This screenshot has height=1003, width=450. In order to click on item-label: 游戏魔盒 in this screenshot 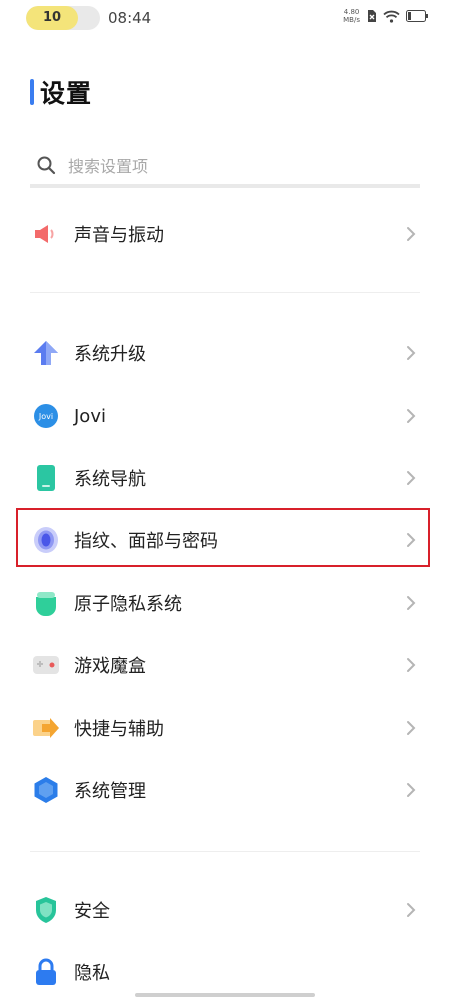, I will do `click(110, 666)`.